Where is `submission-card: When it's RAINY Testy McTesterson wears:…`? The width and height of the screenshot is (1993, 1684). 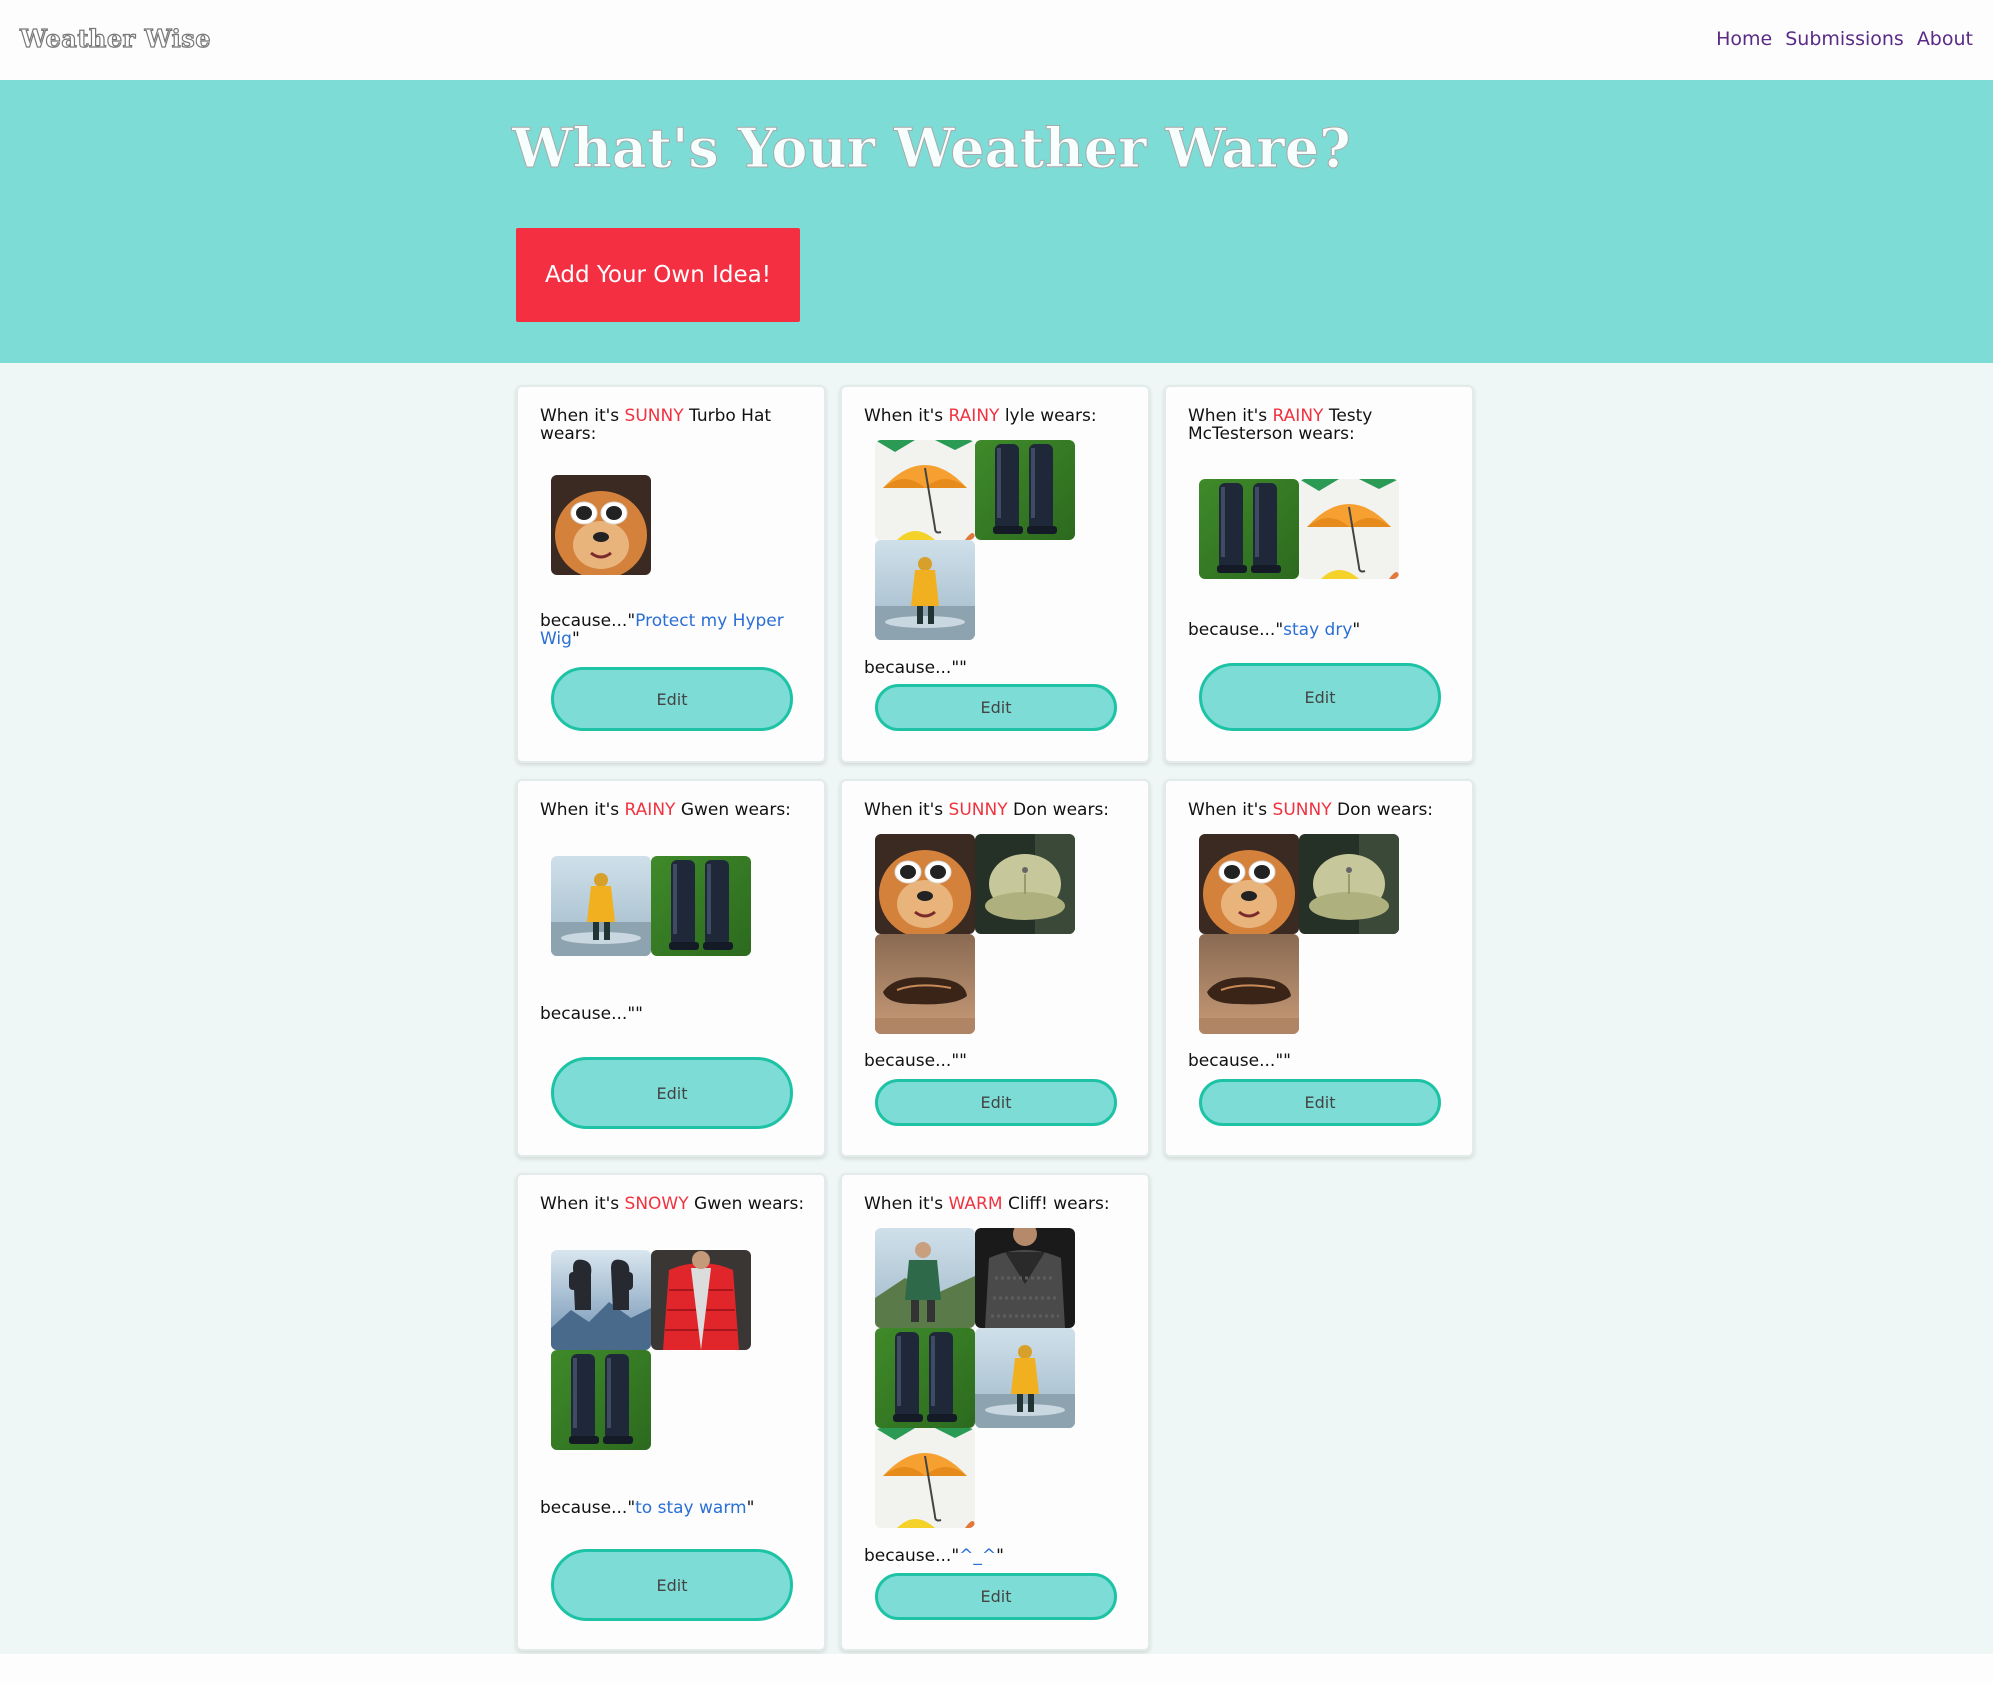
submission-card: When it's RAINY Testy McTesterson wears:… is located at coordinates (1319, 574).